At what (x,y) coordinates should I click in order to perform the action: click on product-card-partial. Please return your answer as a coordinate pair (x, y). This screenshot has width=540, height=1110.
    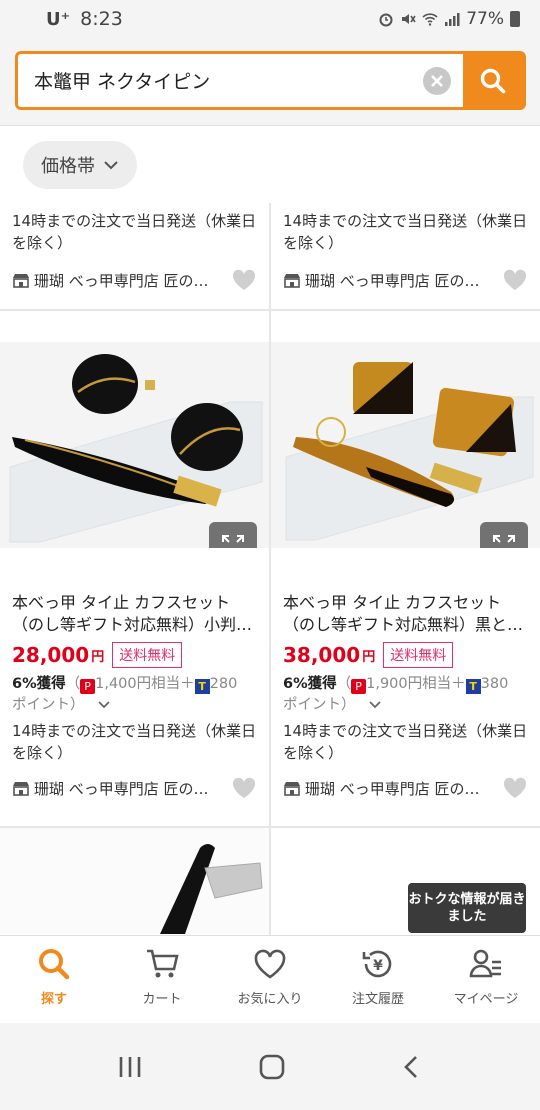
    Looking at the image, I should click on (134, 881).